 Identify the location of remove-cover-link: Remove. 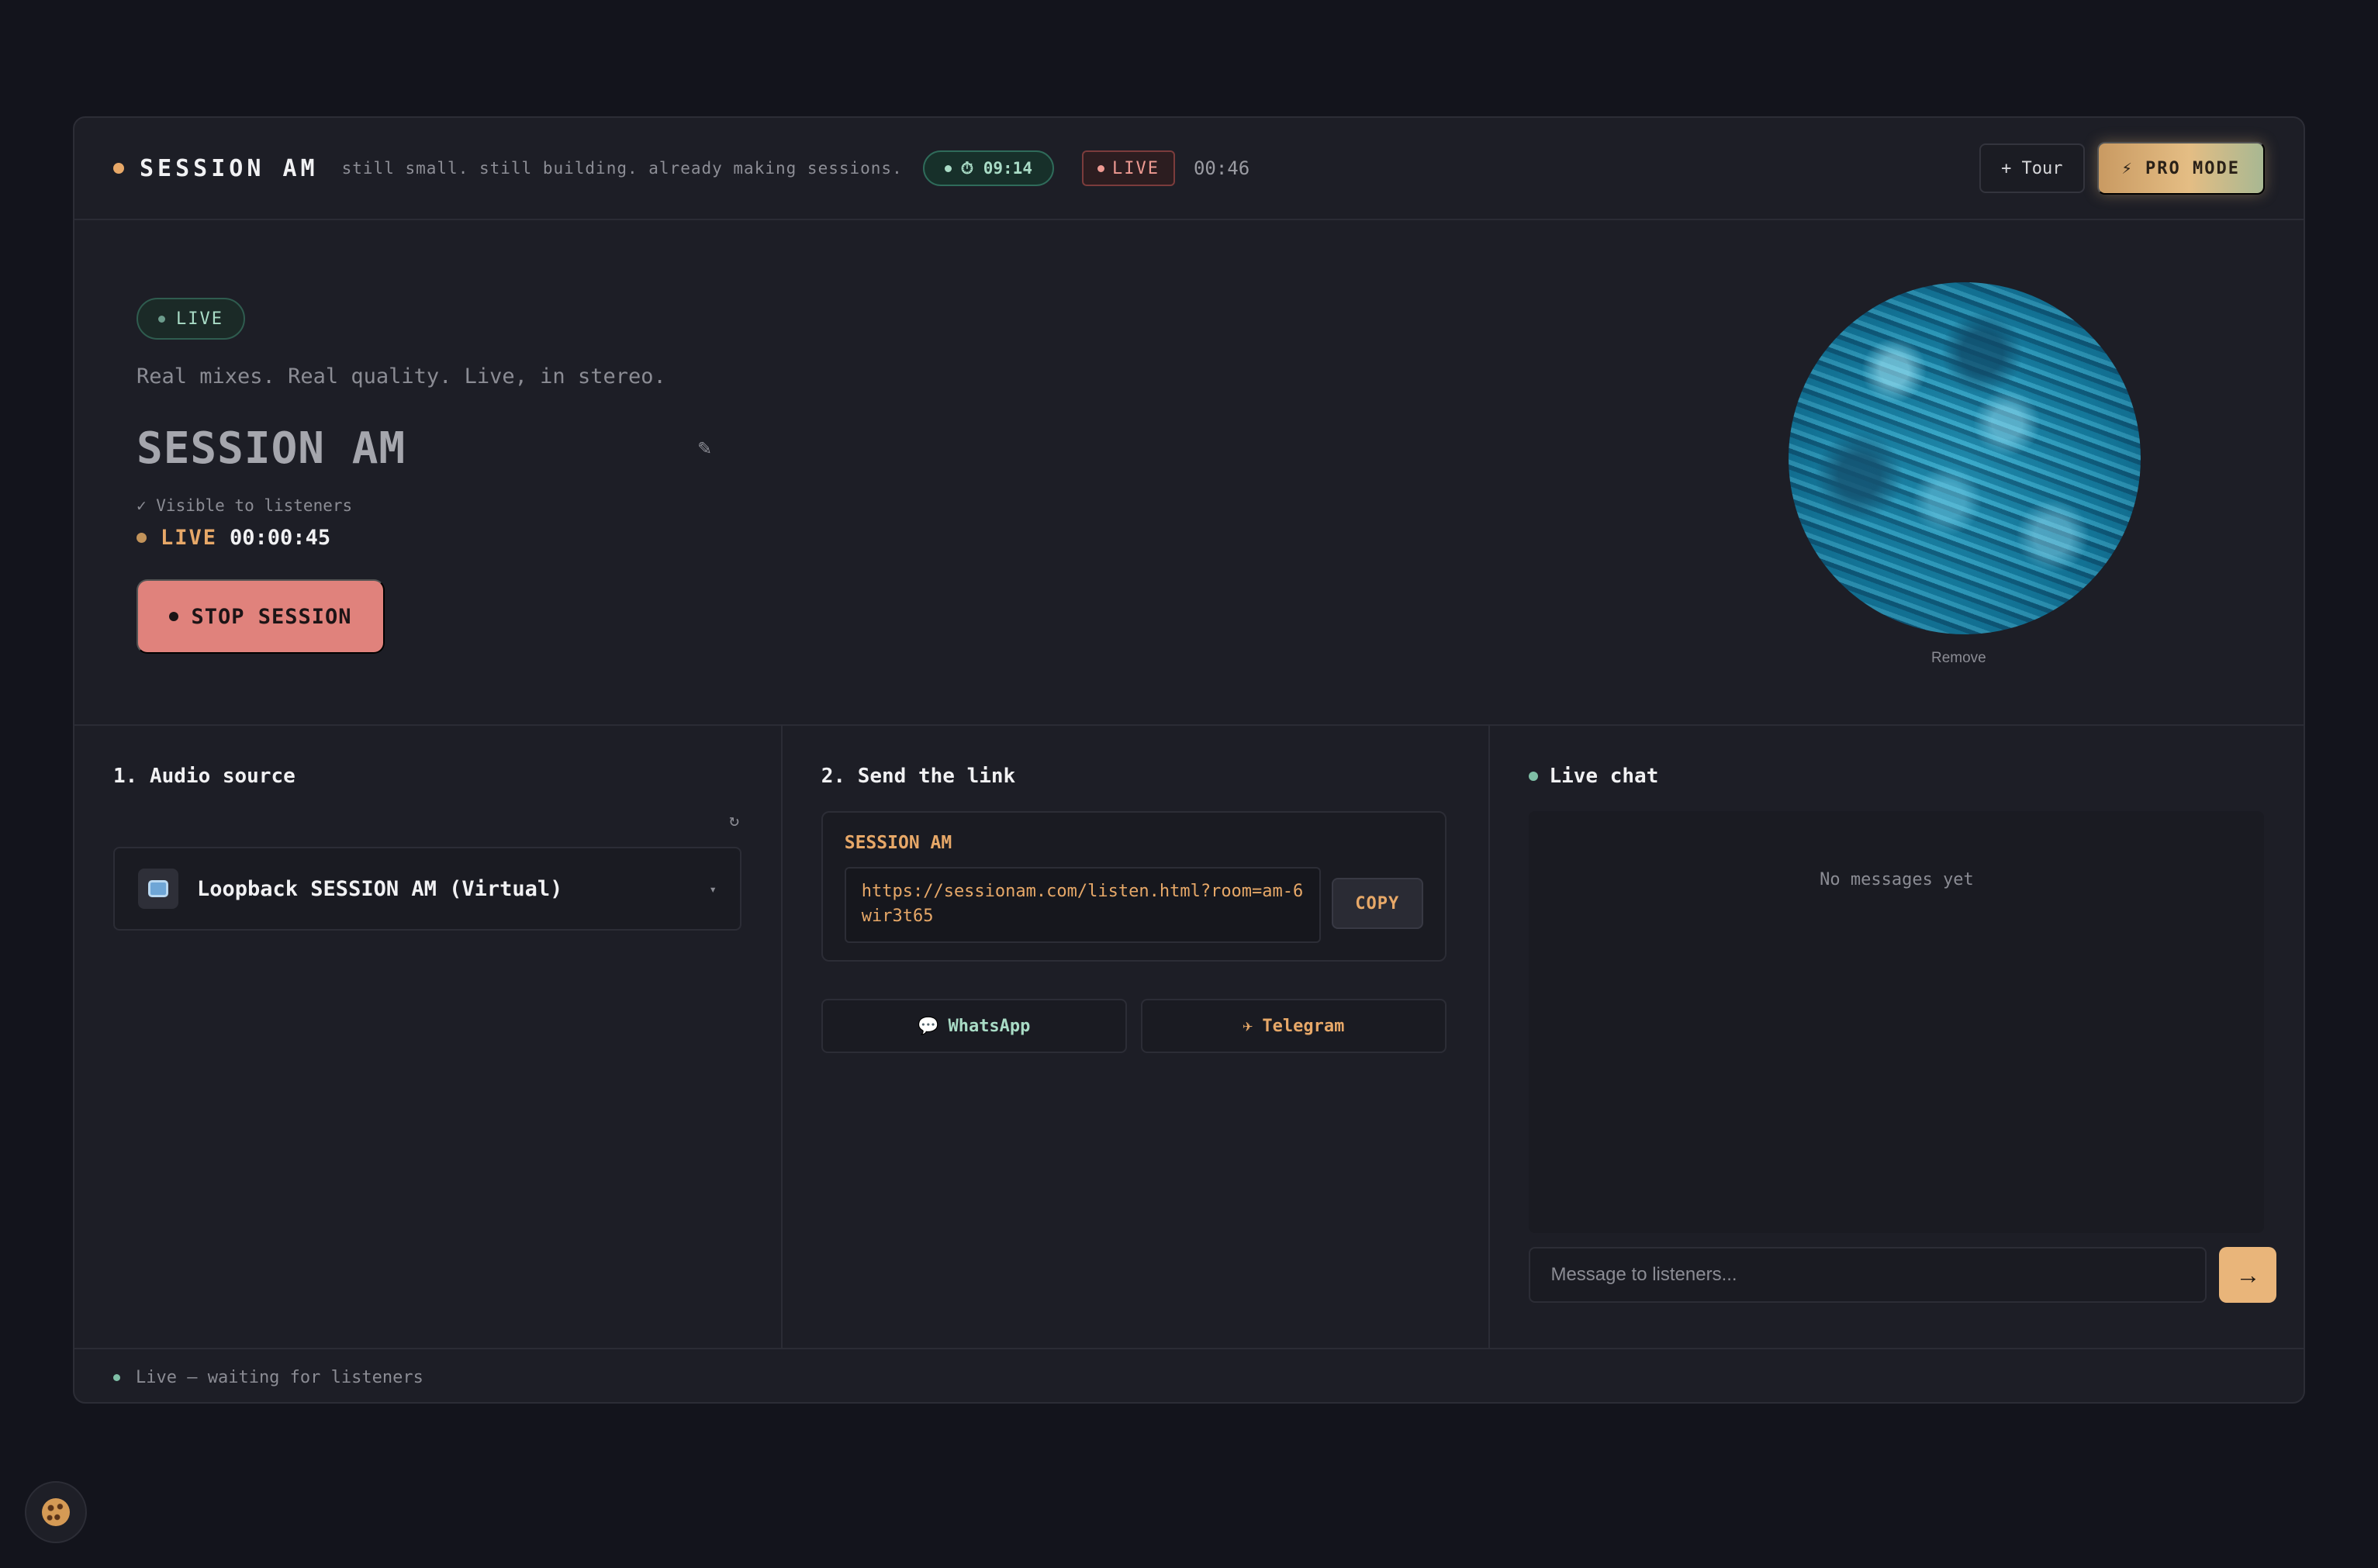
(1959, 658).